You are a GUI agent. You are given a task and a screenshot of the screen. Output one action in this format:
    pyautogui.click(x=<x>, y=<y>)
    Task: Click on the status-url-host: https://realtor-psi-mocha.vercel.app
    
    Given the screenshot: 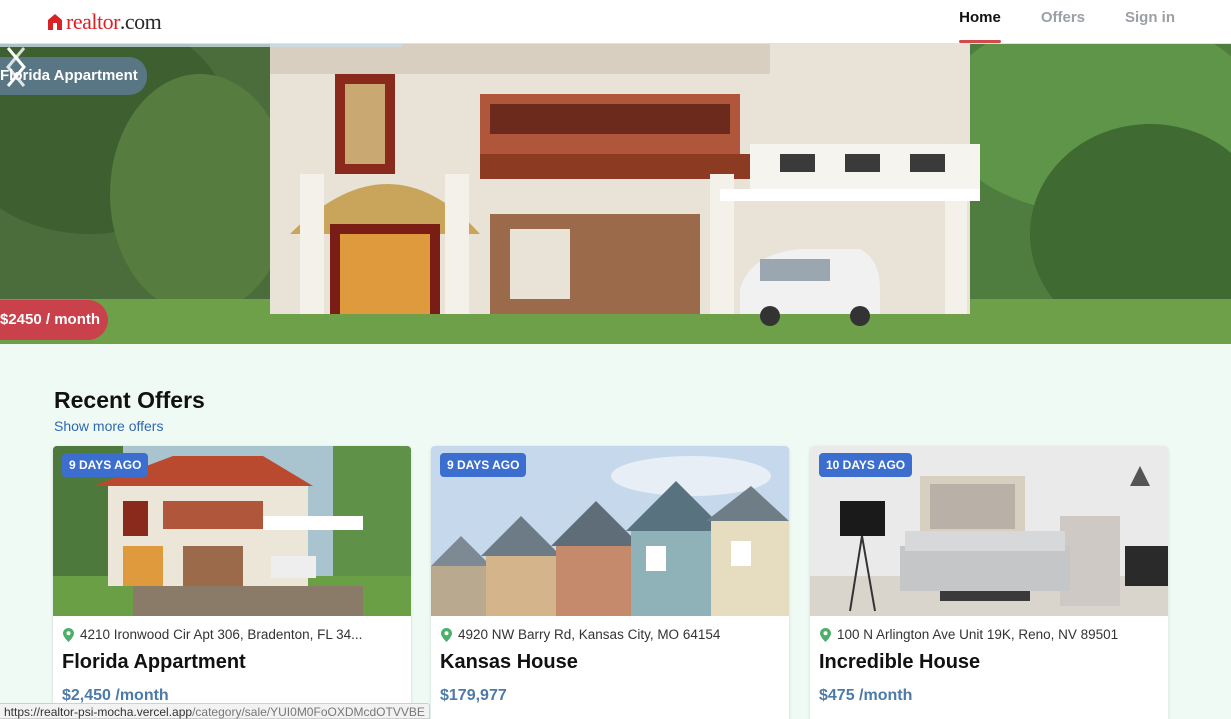 What is the action you would take?
    pyautogui.click(x=98, y=712)
    